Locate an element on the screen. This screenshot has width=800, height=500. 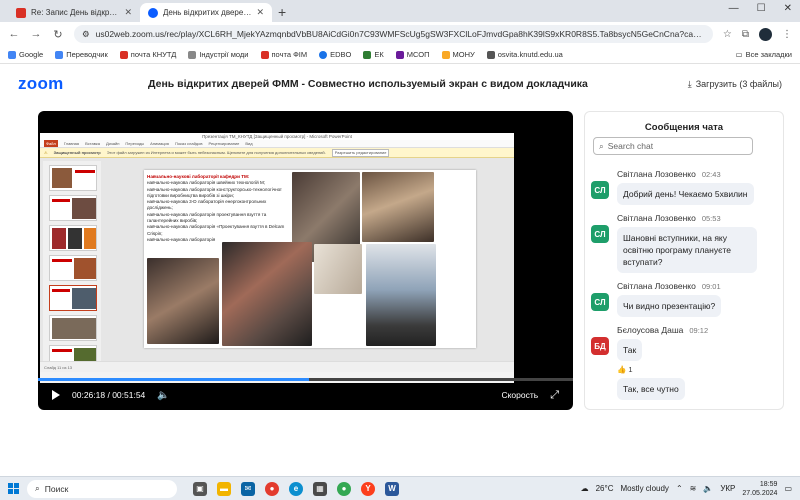
profile-avatar is located at coordinates (765, 34).